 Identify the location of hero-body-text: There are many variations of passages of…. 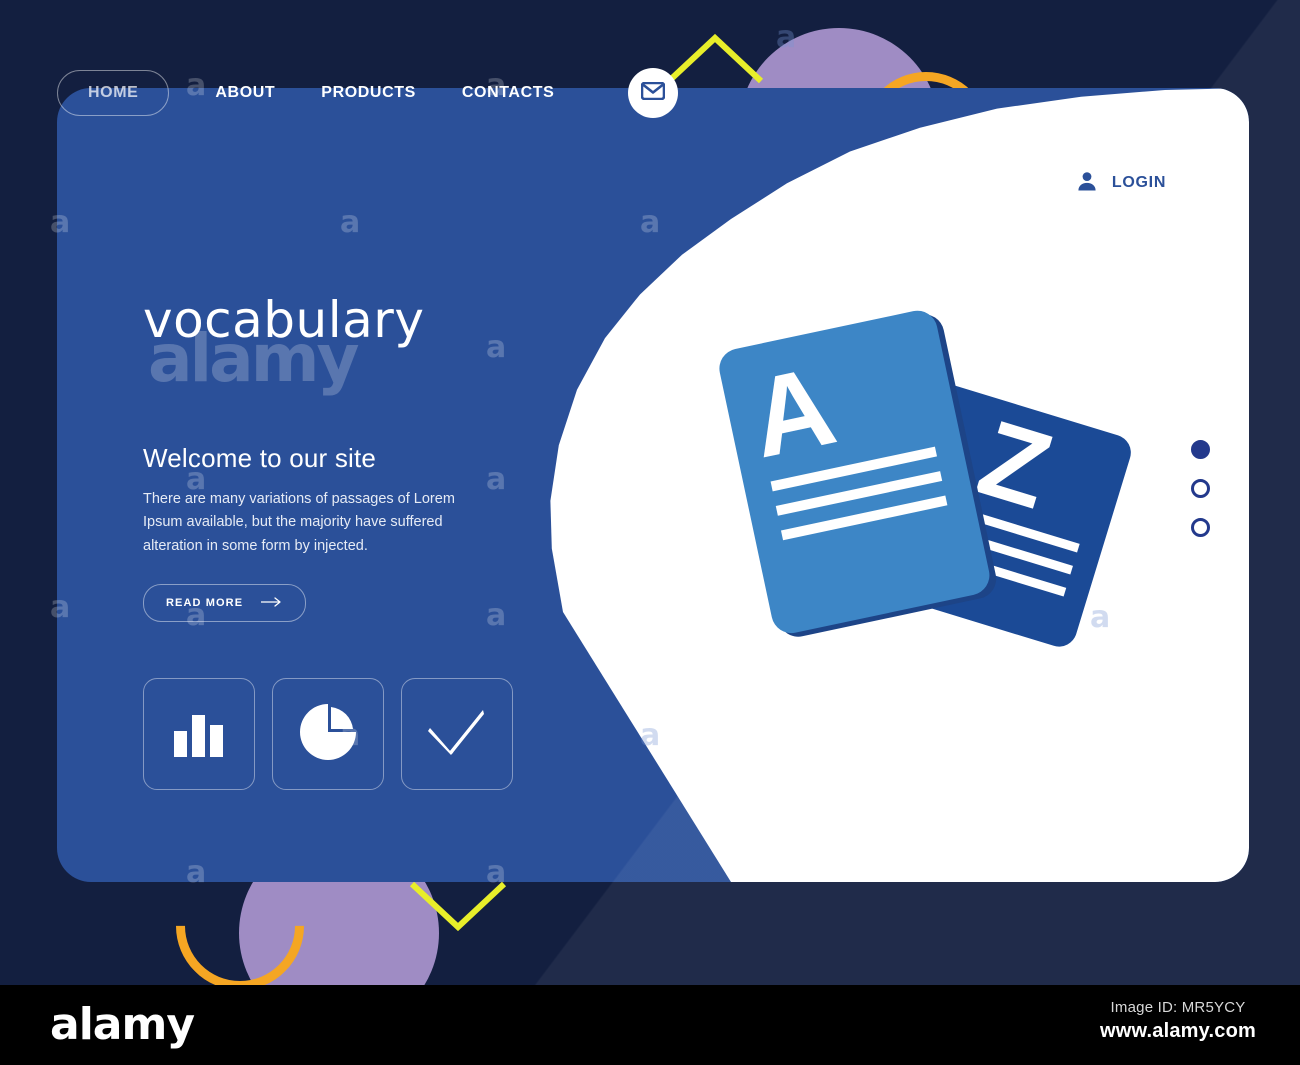
(299, 522).